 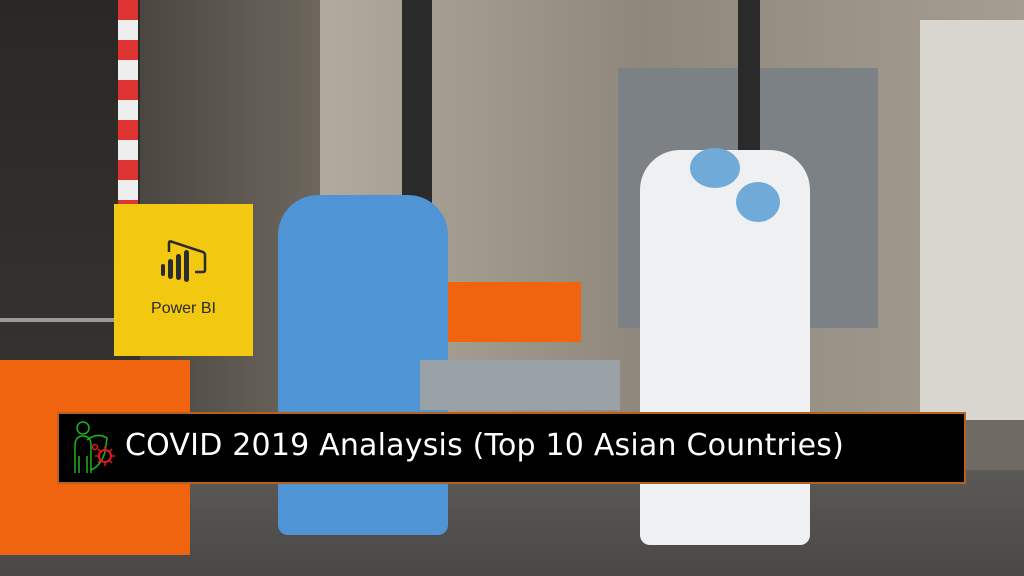 I want to click on power-bi-chart-icon, so click(x=184, y=261).